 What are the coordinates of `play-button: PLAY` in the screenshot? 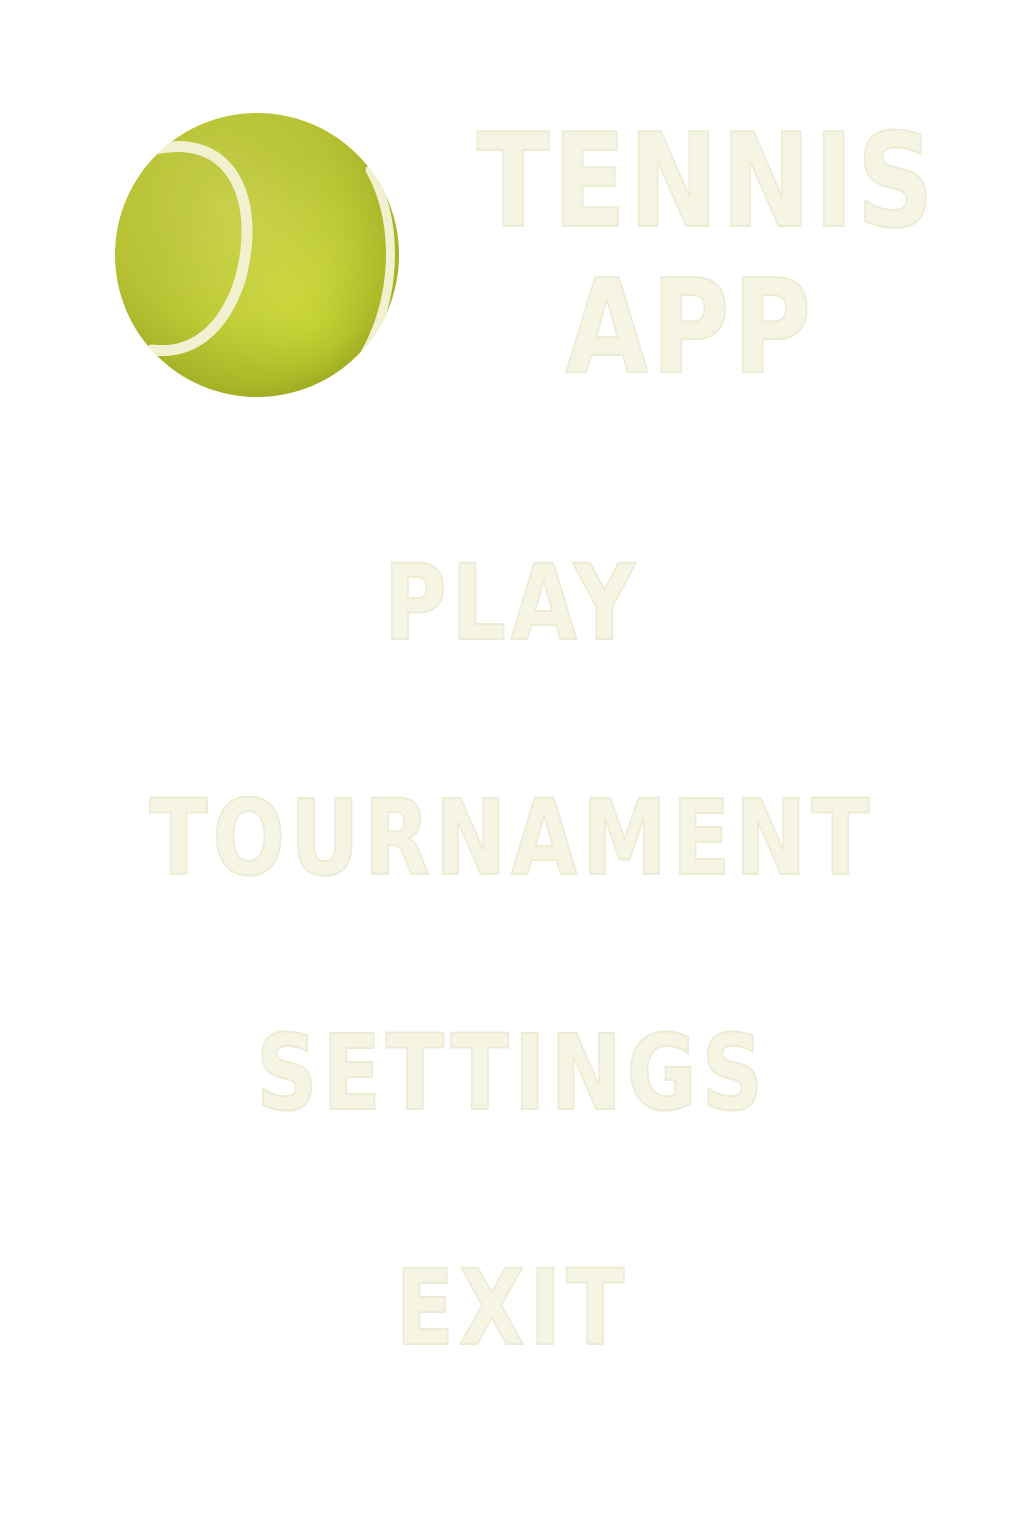 It's located at (512, 603).